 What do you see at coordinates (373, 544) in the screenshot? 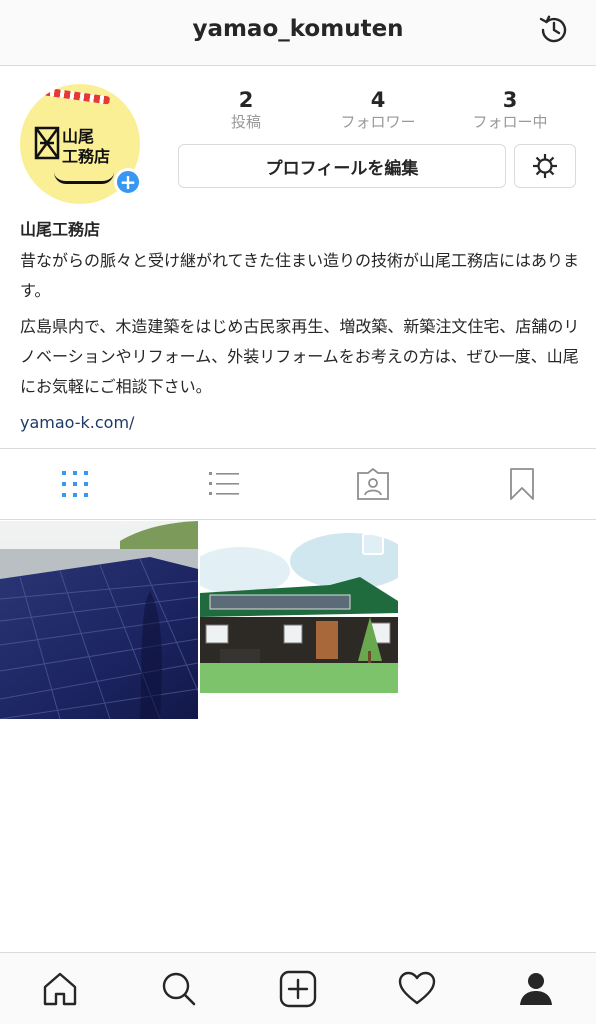
I see `multi-post-icon` at bounding box center [373, 544].